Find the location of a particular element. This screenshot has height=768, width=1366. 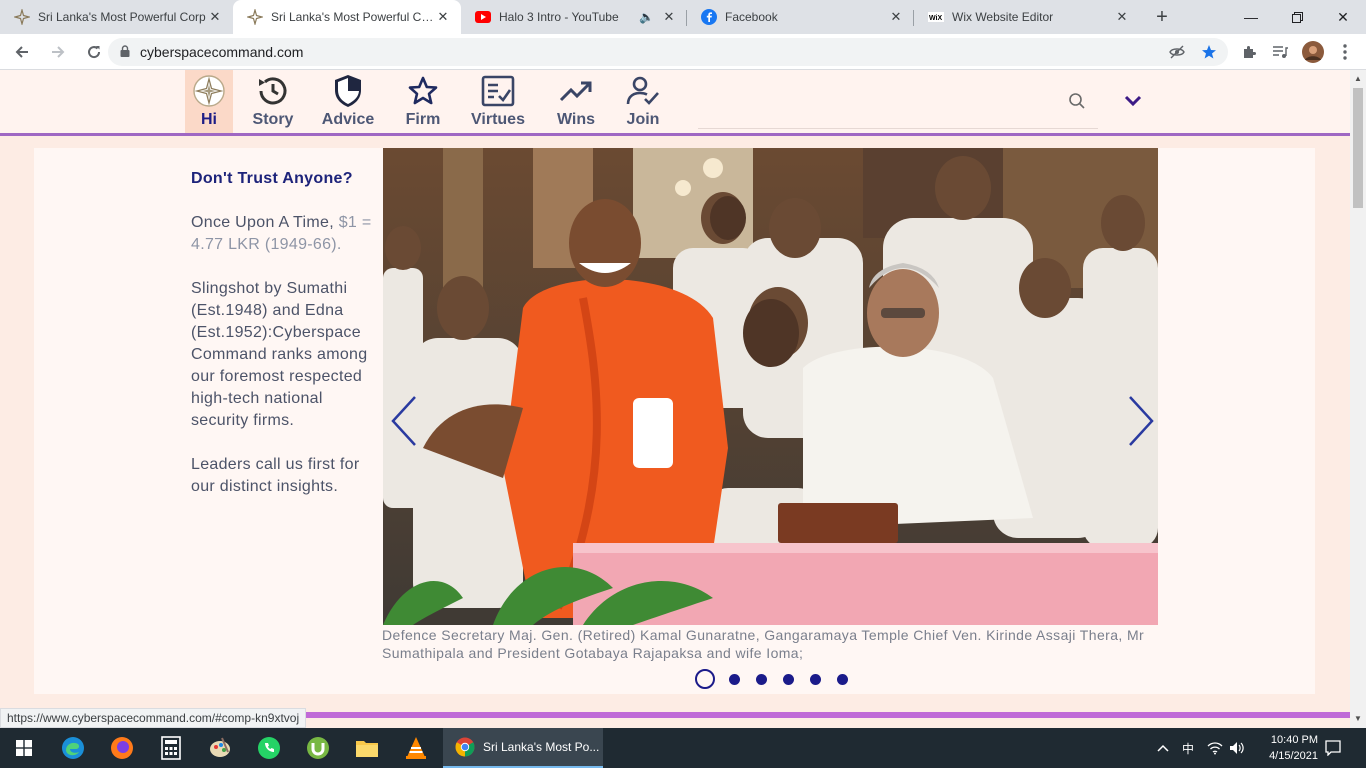

user-check-icon is located at coordinates (643, 91).